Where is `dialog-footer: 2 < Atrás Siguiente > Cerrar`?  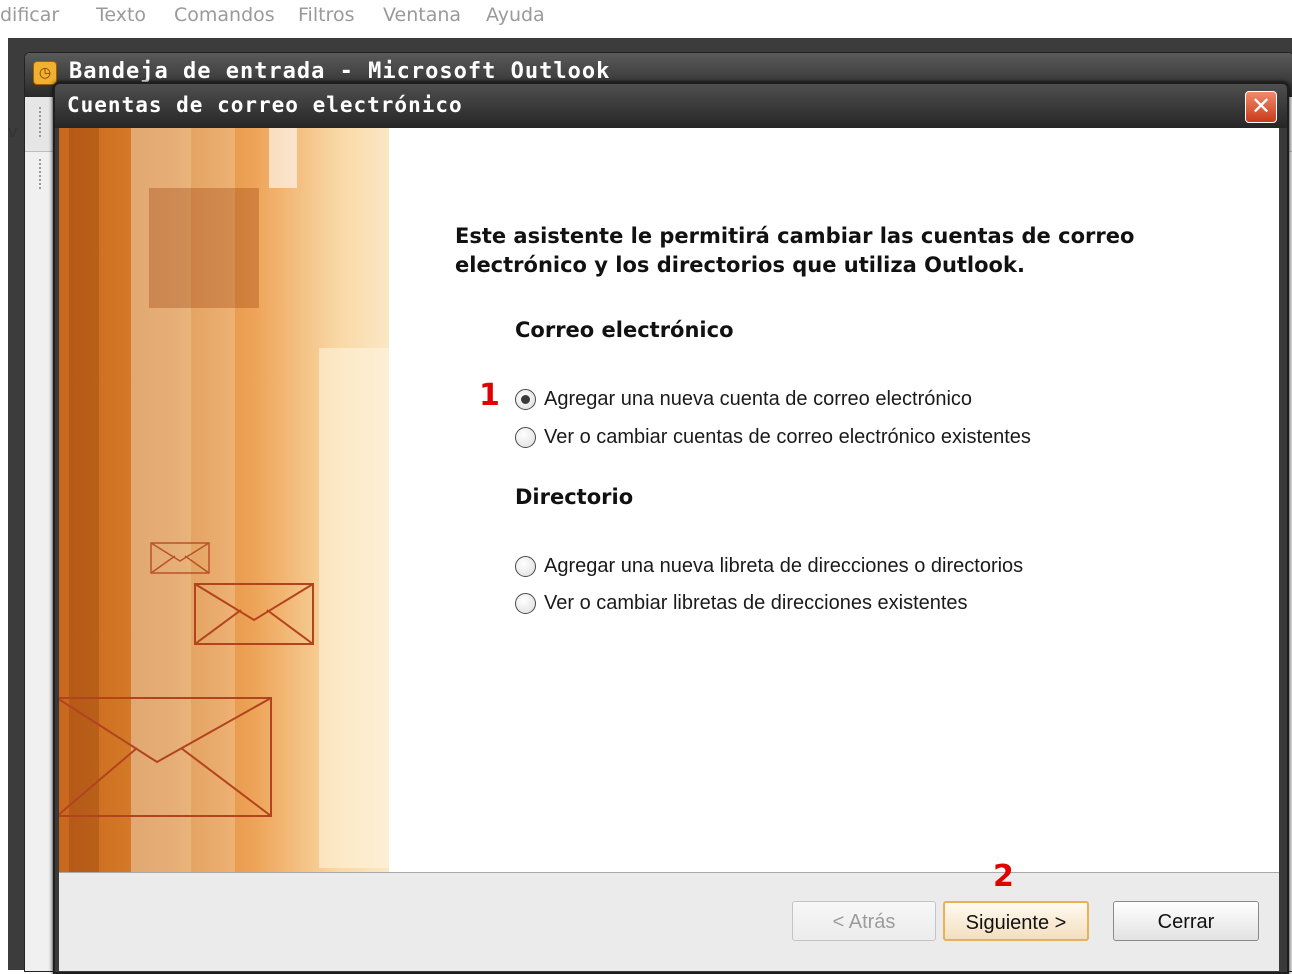 dialog-footer: 2 < Atrás Siguiente > Cerrar is located at coordinates (669, 915).